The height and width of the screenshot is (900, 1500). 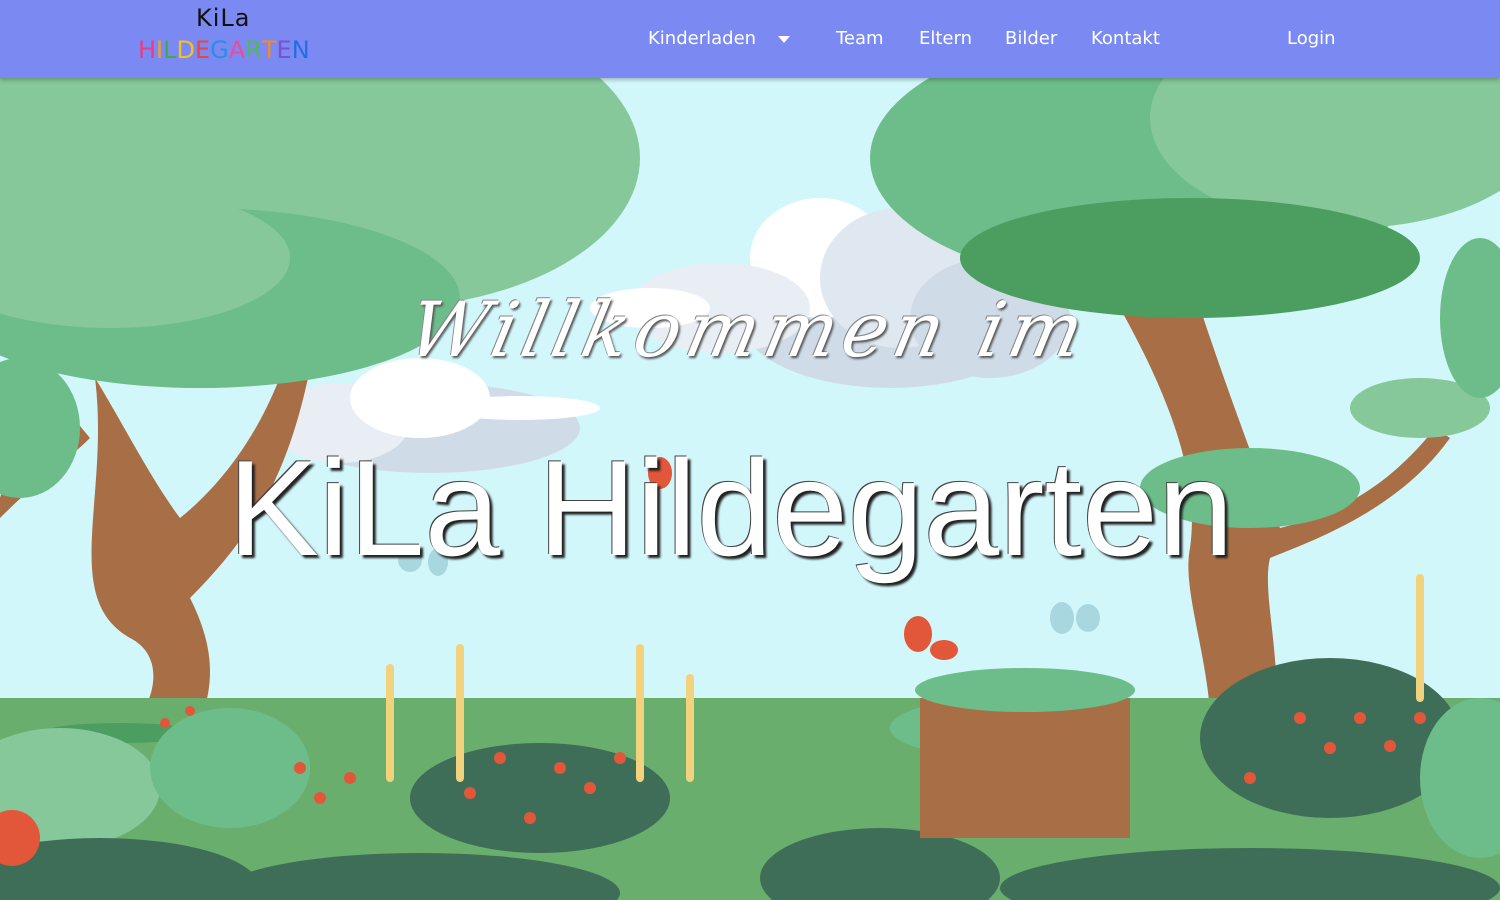 What do you see at coordinates (1311, 39) in the screenshot?
I see `nav-login: Login` at bounding box center [1311, 39].